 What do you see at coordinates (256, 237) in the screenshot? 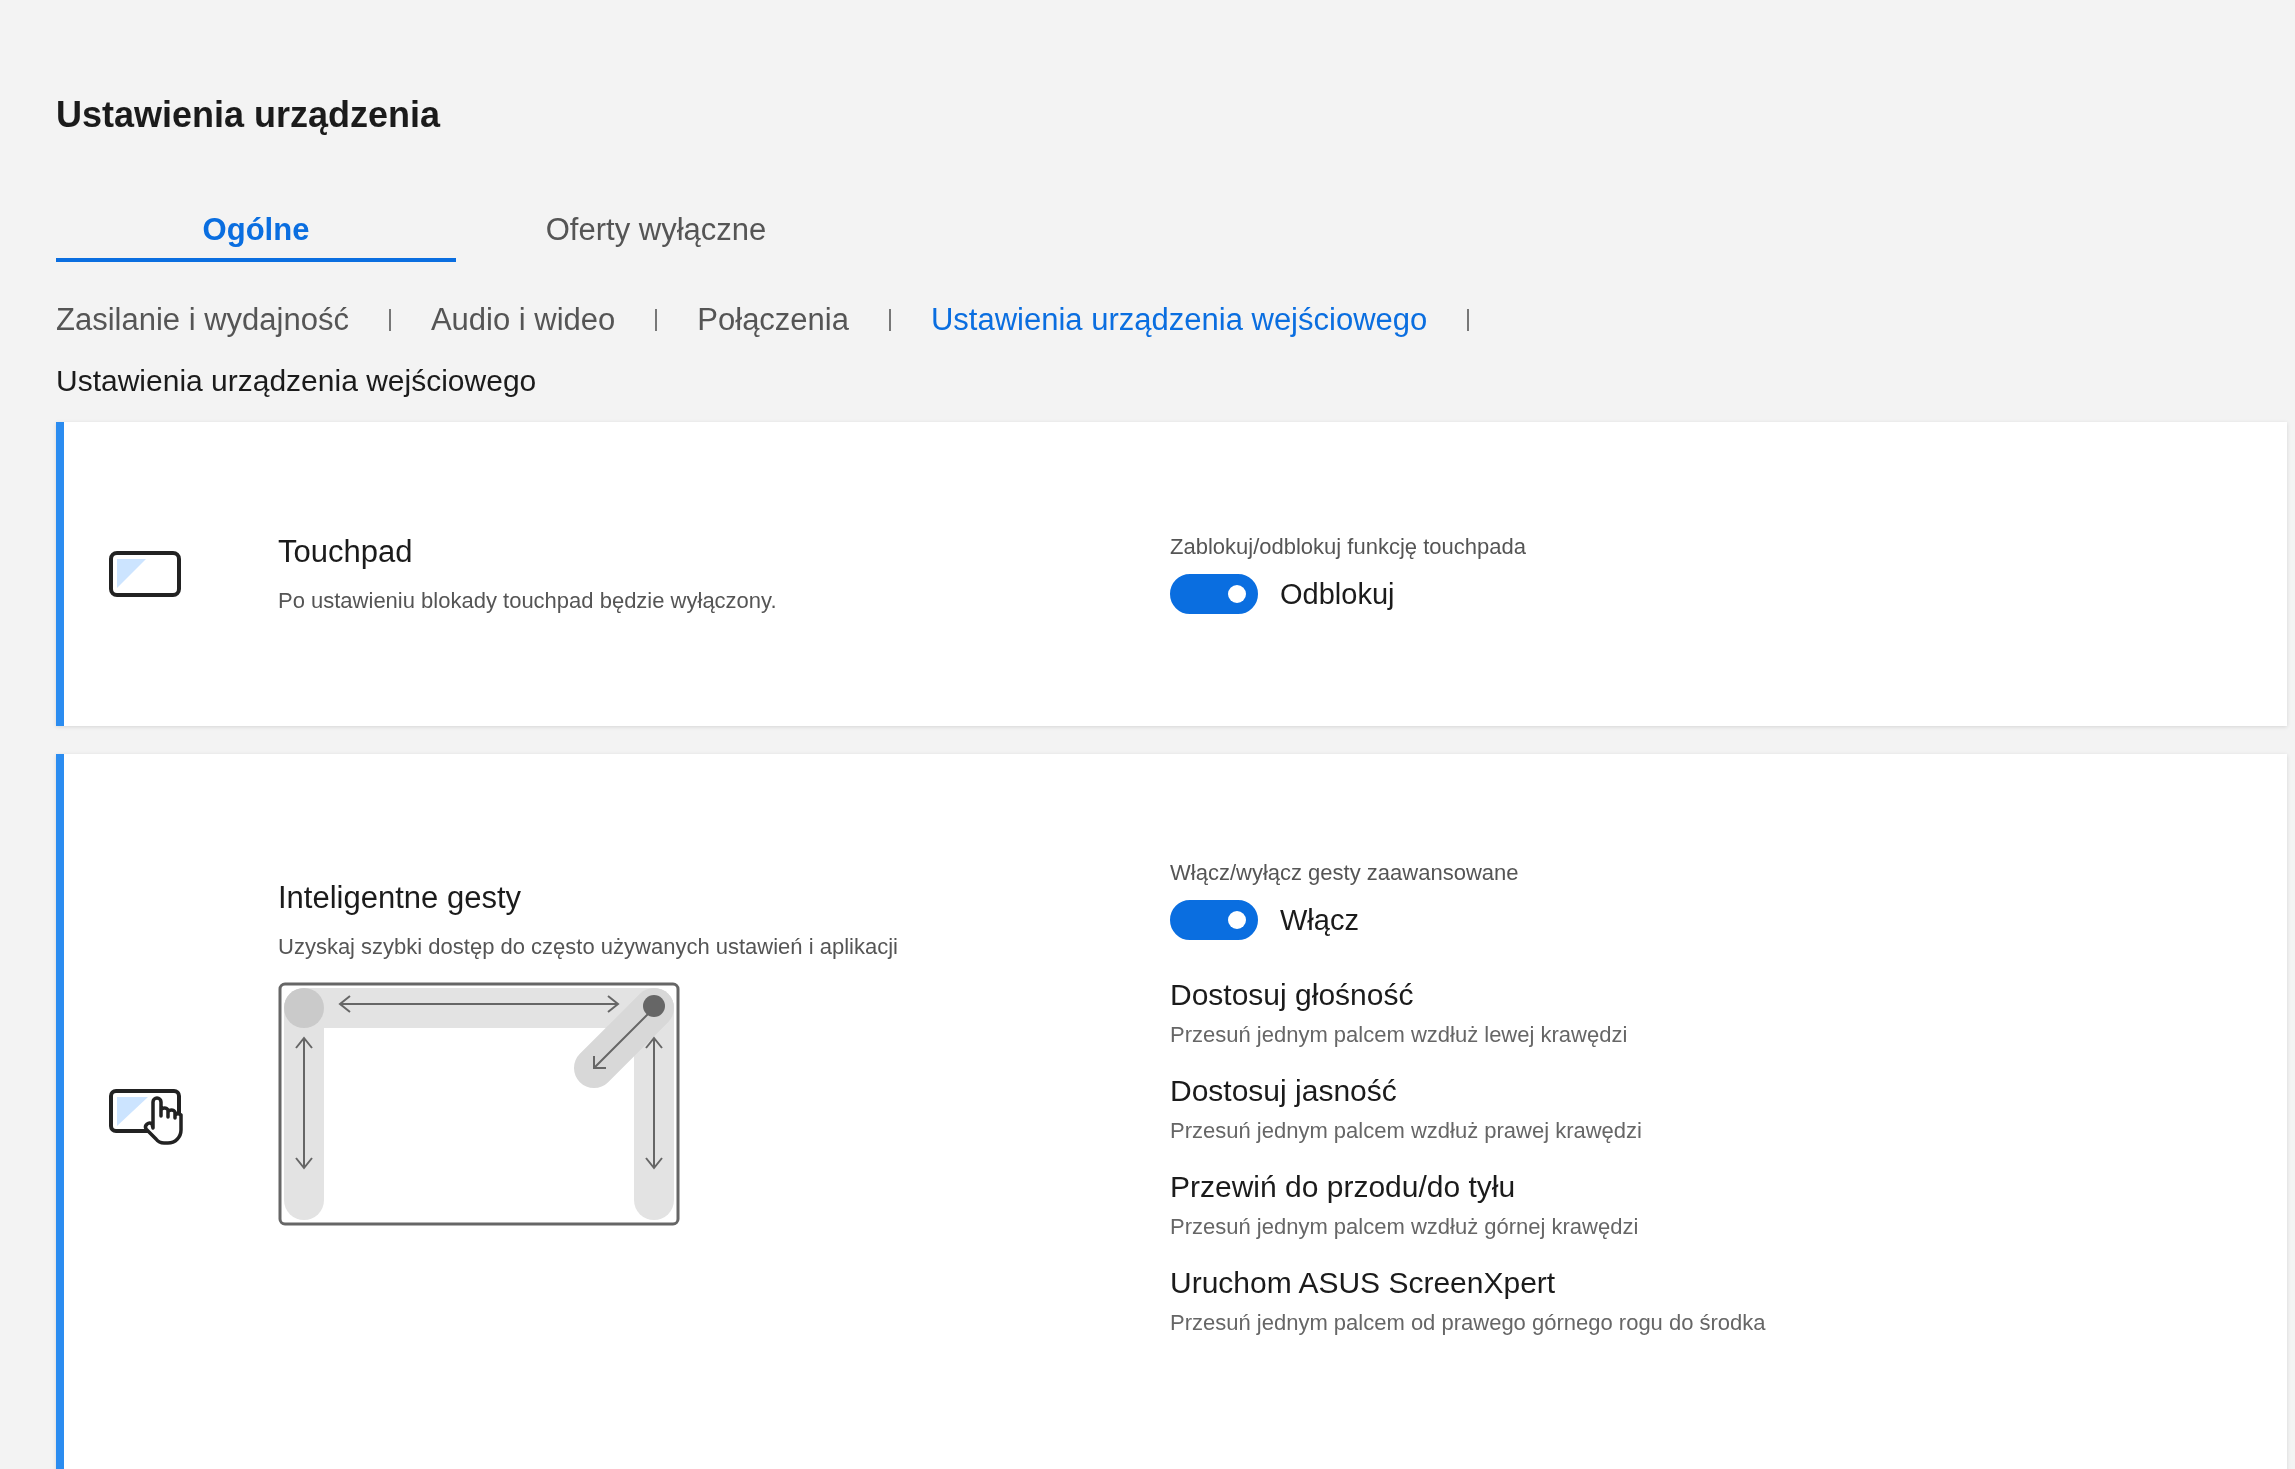
I see `tab: Ogólne` at bounding box center [256, 237].